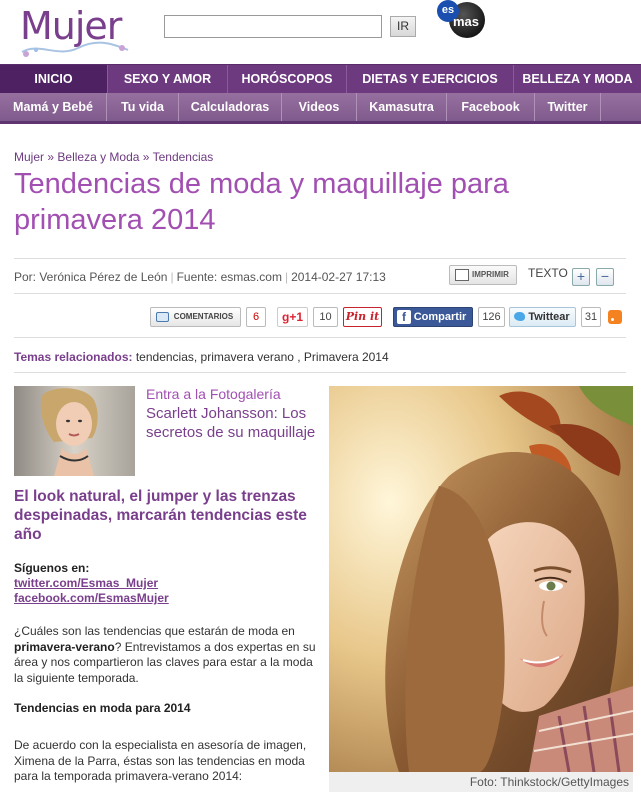 This screenshot has width=641, height=800. I want to click on gallery-thumbnail-image, so click(74, 431).